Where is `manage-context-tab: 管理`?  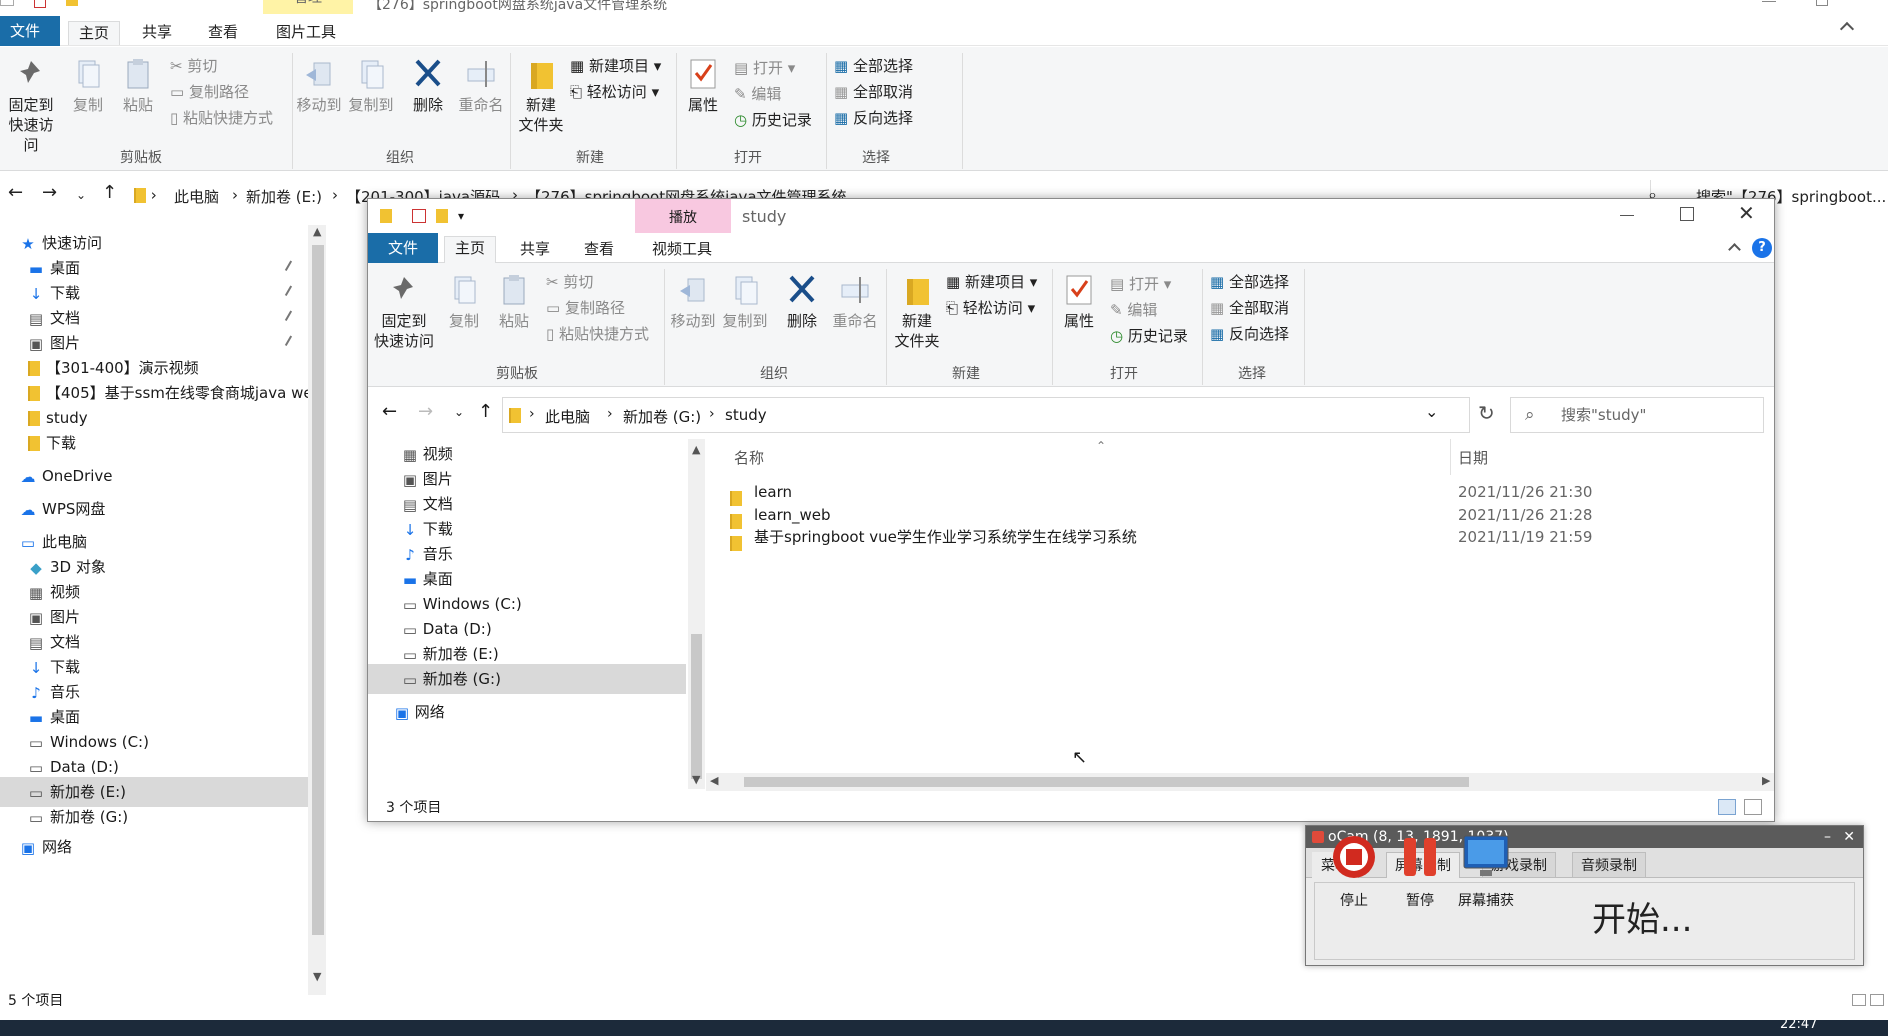 manage-context-tab: 管理 is located at coordinates (308, 7).